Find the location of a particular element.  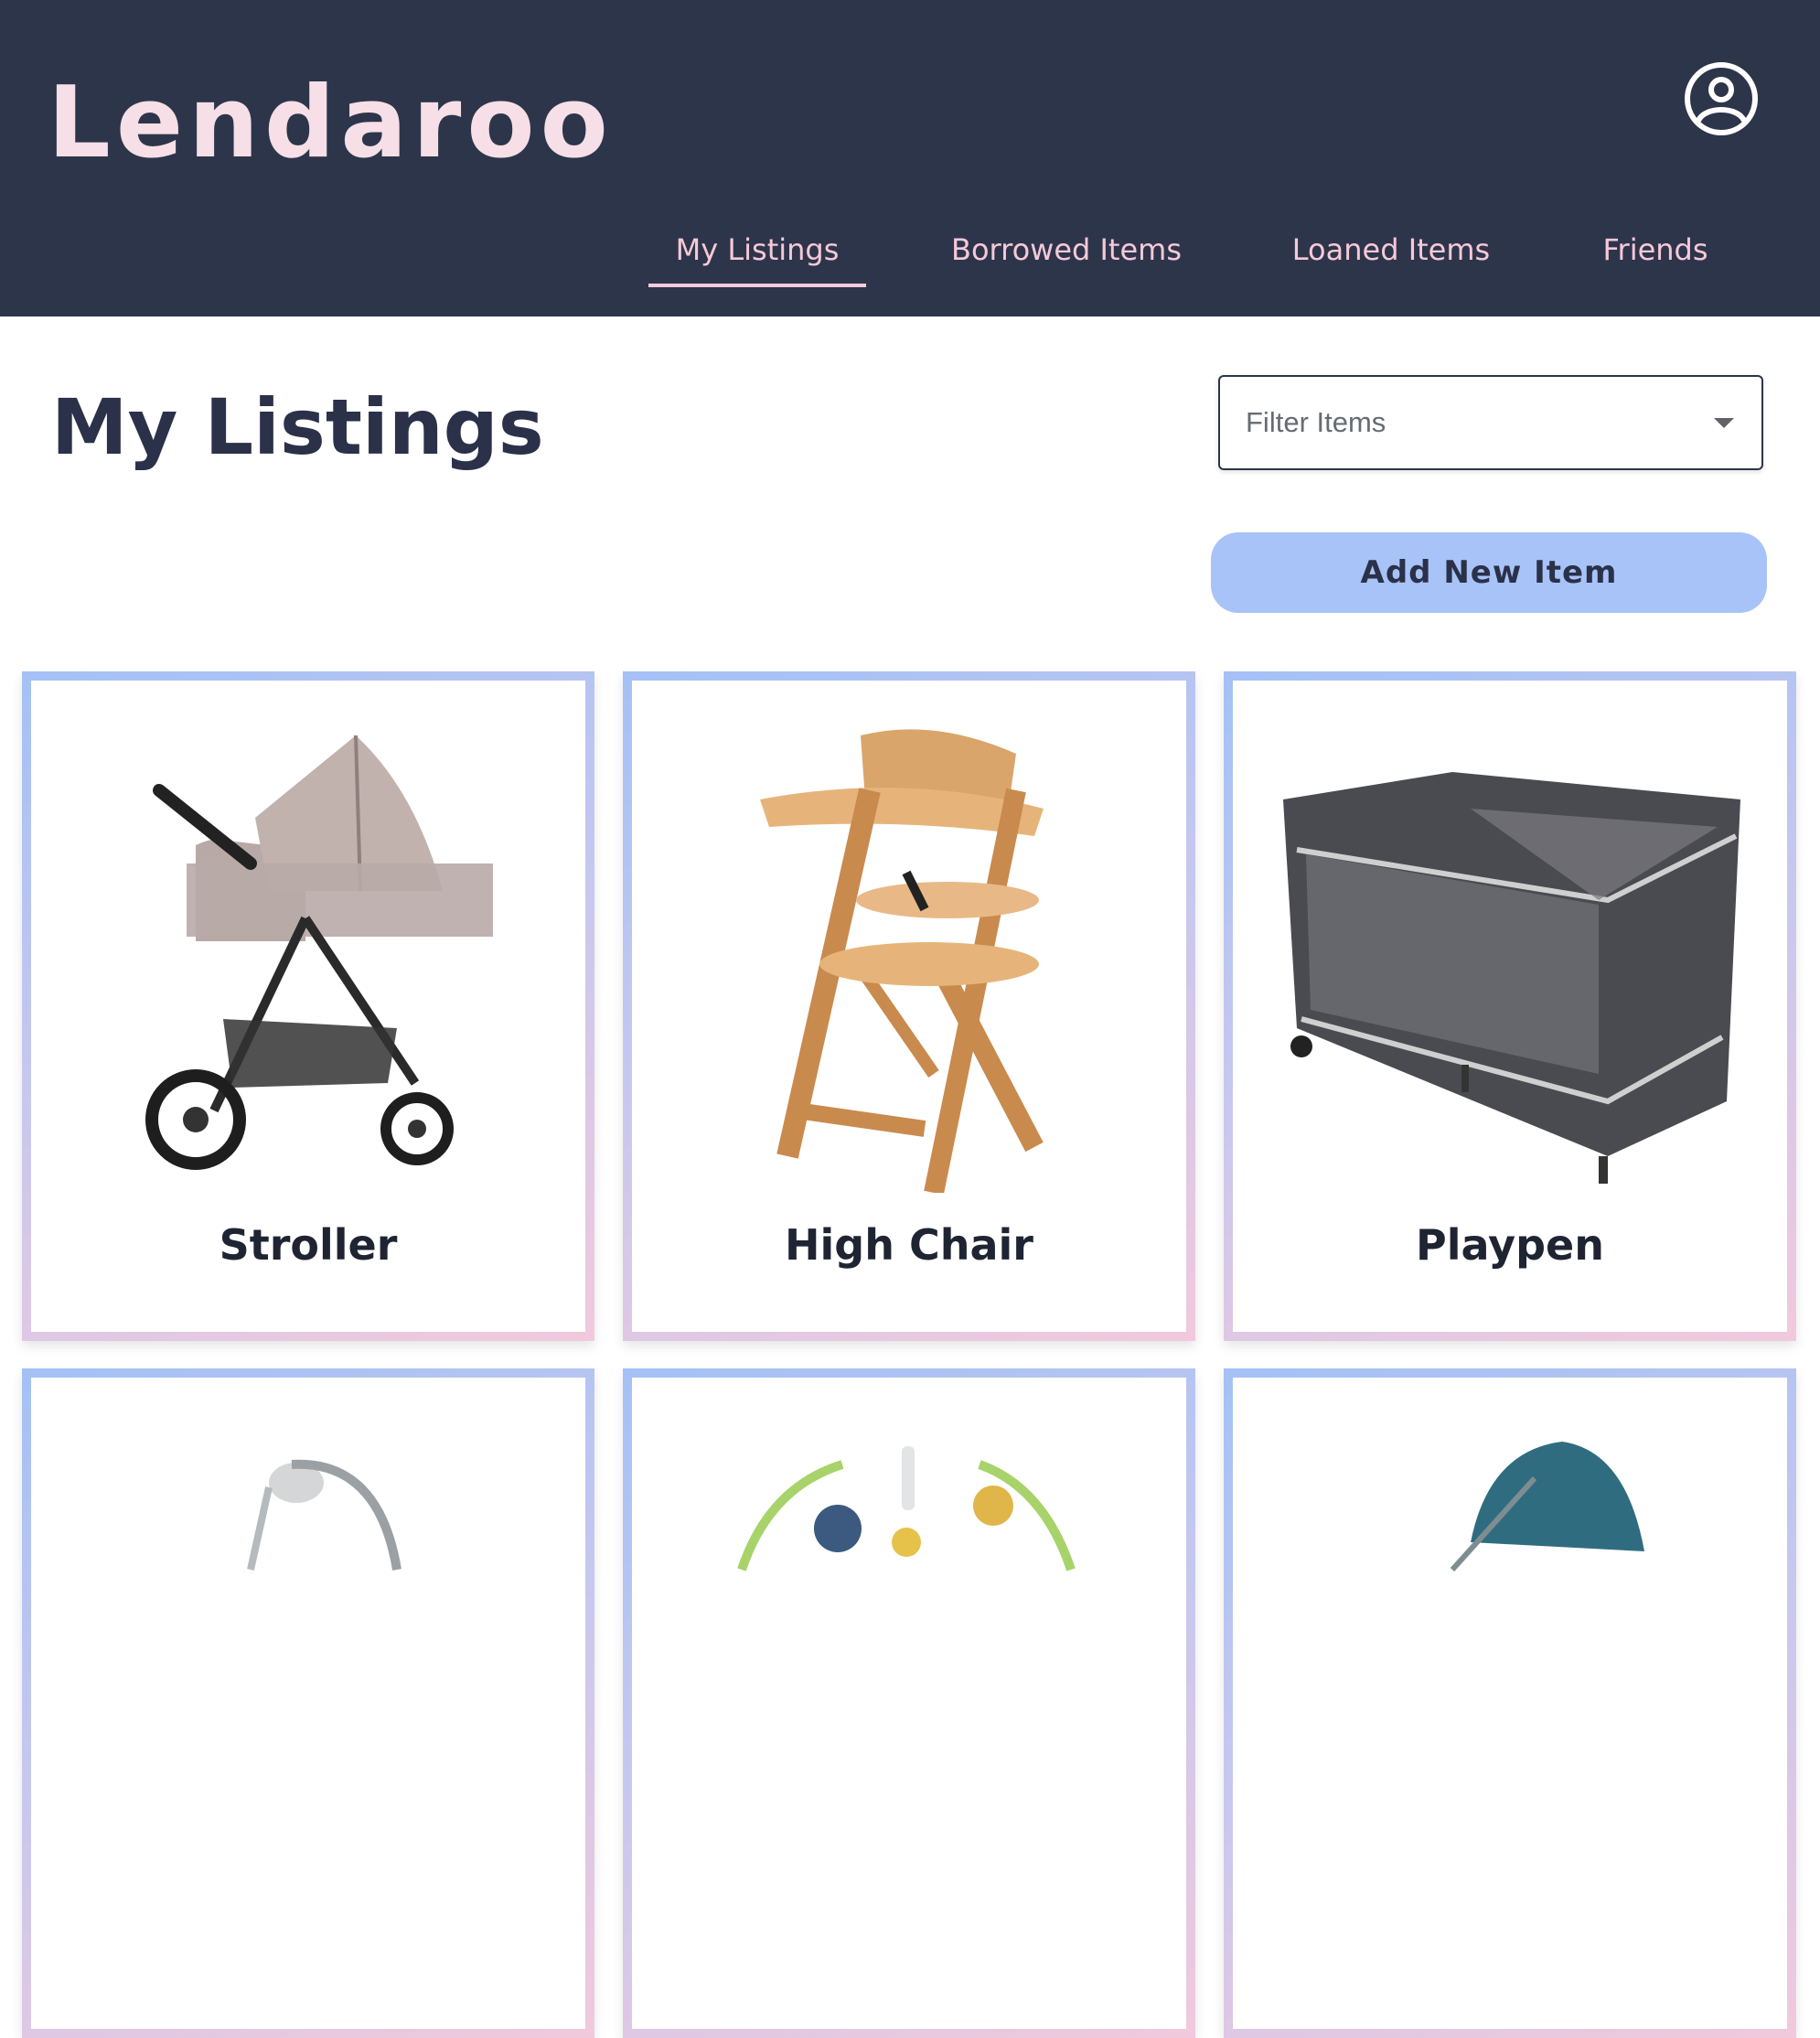

nav-my-listings: My Listings is located at coordinates (757, 259).